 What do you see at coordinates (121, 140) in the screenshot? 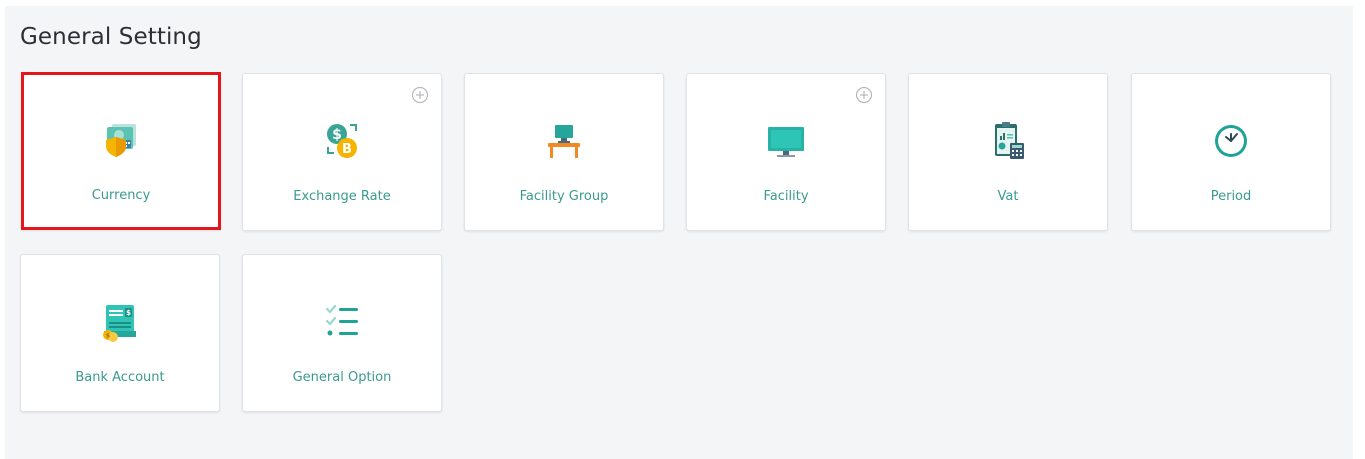
I see `currency-shield-icon` at bounding box center [121, 140].